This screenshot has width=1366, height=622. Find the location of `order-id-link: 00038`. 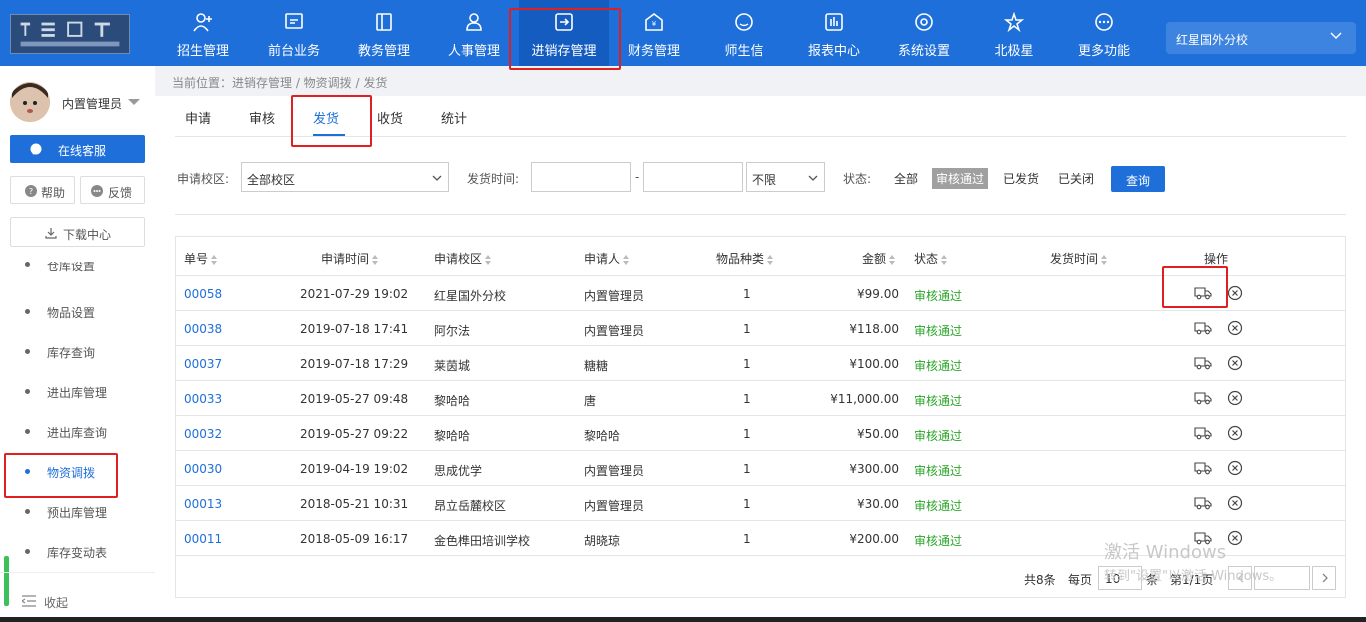

order-id-link: 00038 is located at coordinates (203, 329).